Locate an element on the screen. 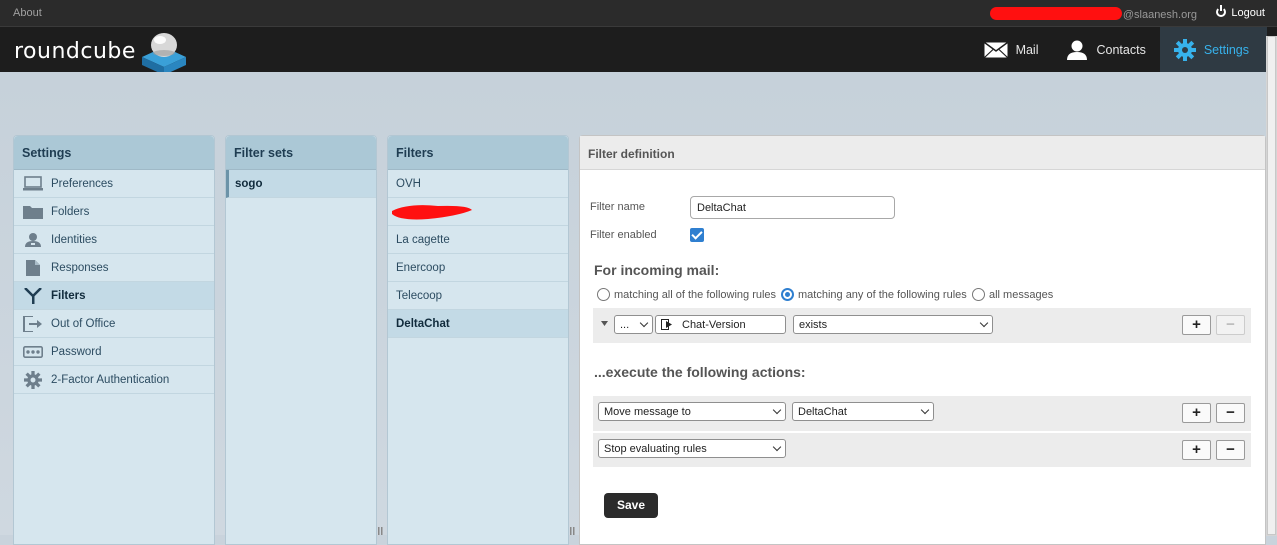 This screenshot has width=1277, height=545. nav-mail-label: Mail is located at coordinates (1027, 50).